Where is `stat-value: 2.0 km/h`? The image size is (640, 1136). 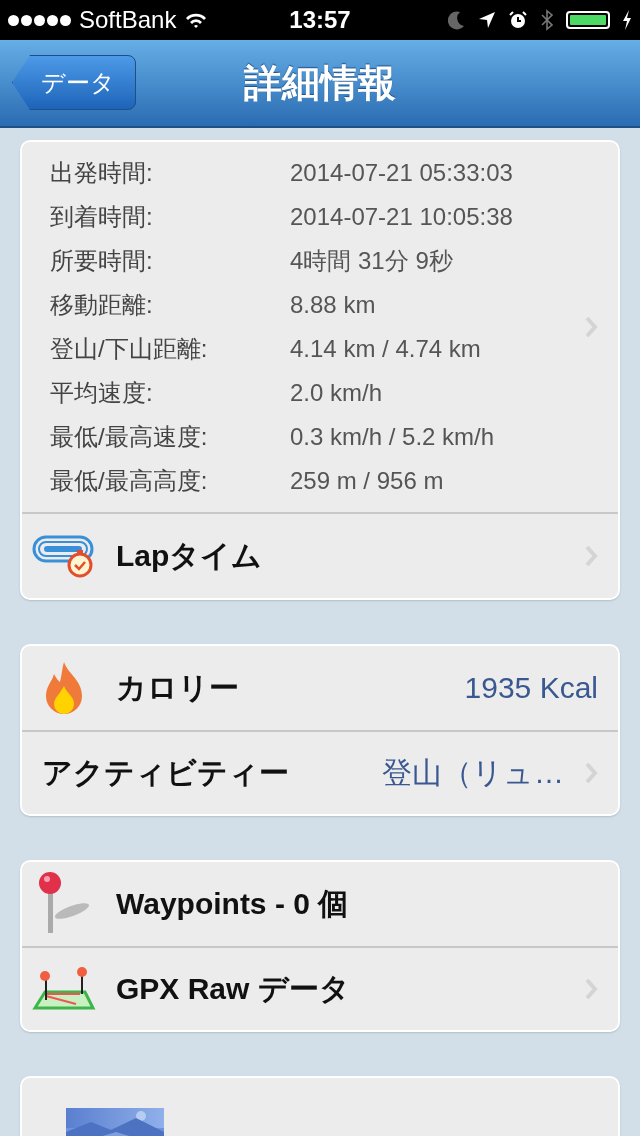 stat-value: 2.0 km/h is located at coordinates (337, 393).